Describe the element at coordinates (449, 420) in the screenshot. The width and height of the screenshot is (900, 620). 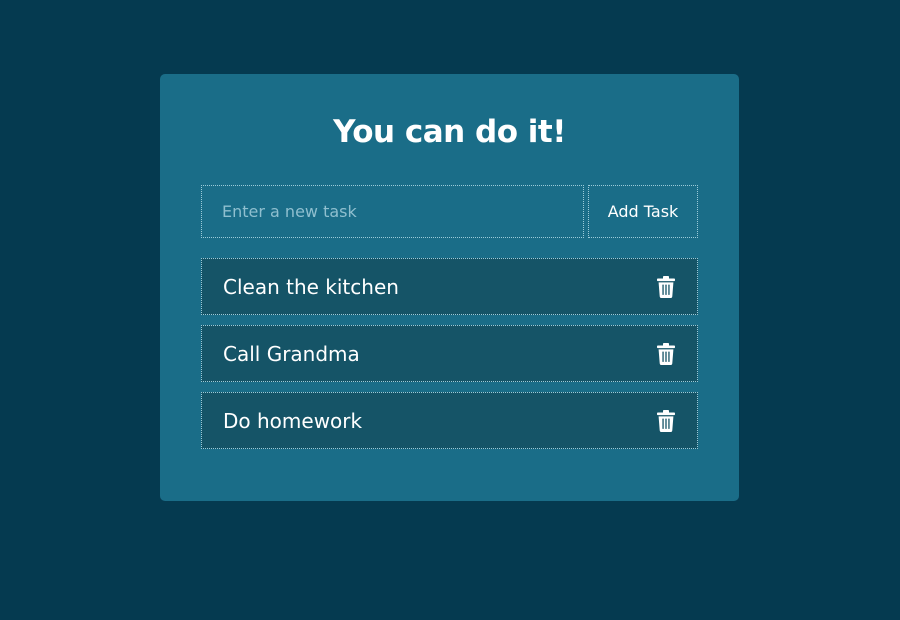
I see `task-item: Do homework` at that location.